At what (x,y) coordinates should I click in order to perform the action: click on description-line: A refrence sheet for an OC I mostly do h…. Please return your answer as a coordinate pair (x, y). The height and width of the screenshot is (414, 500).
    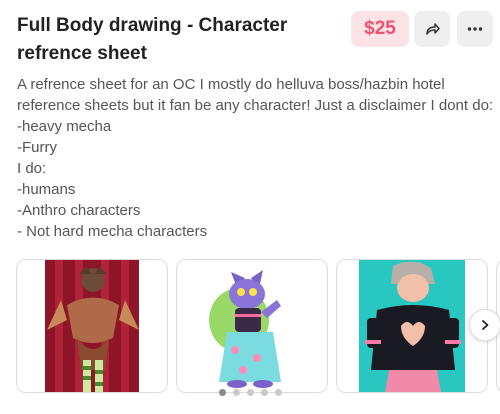
    Looking at the image, I should click on (231, 84).